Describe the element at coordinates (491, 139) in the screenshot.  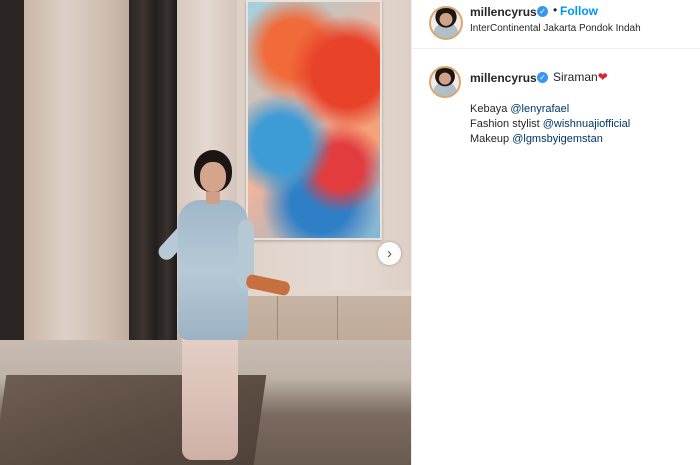
I see `caption-label: Makeup` at that location.